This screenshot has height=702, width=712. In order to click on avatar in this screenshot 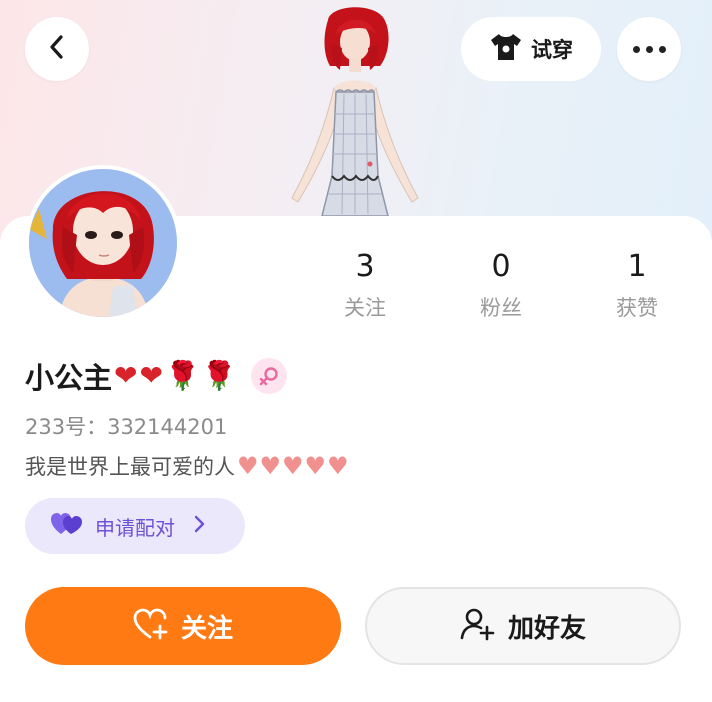, I will do `click(103, 243)`.